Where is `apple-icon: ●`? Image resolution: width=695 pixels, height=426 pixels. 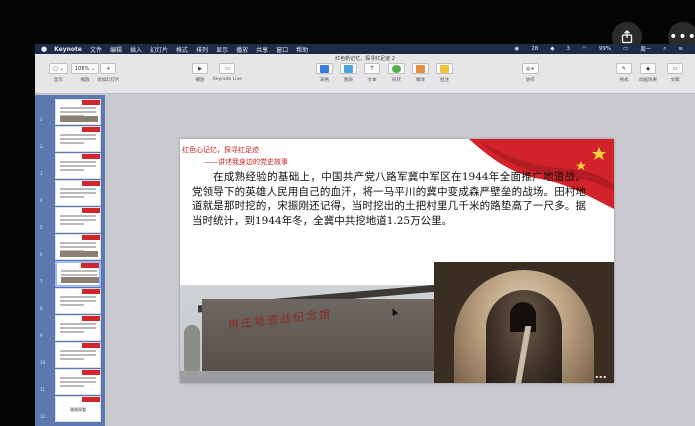
apple-icon: ● is located at coordinates (44, 49).